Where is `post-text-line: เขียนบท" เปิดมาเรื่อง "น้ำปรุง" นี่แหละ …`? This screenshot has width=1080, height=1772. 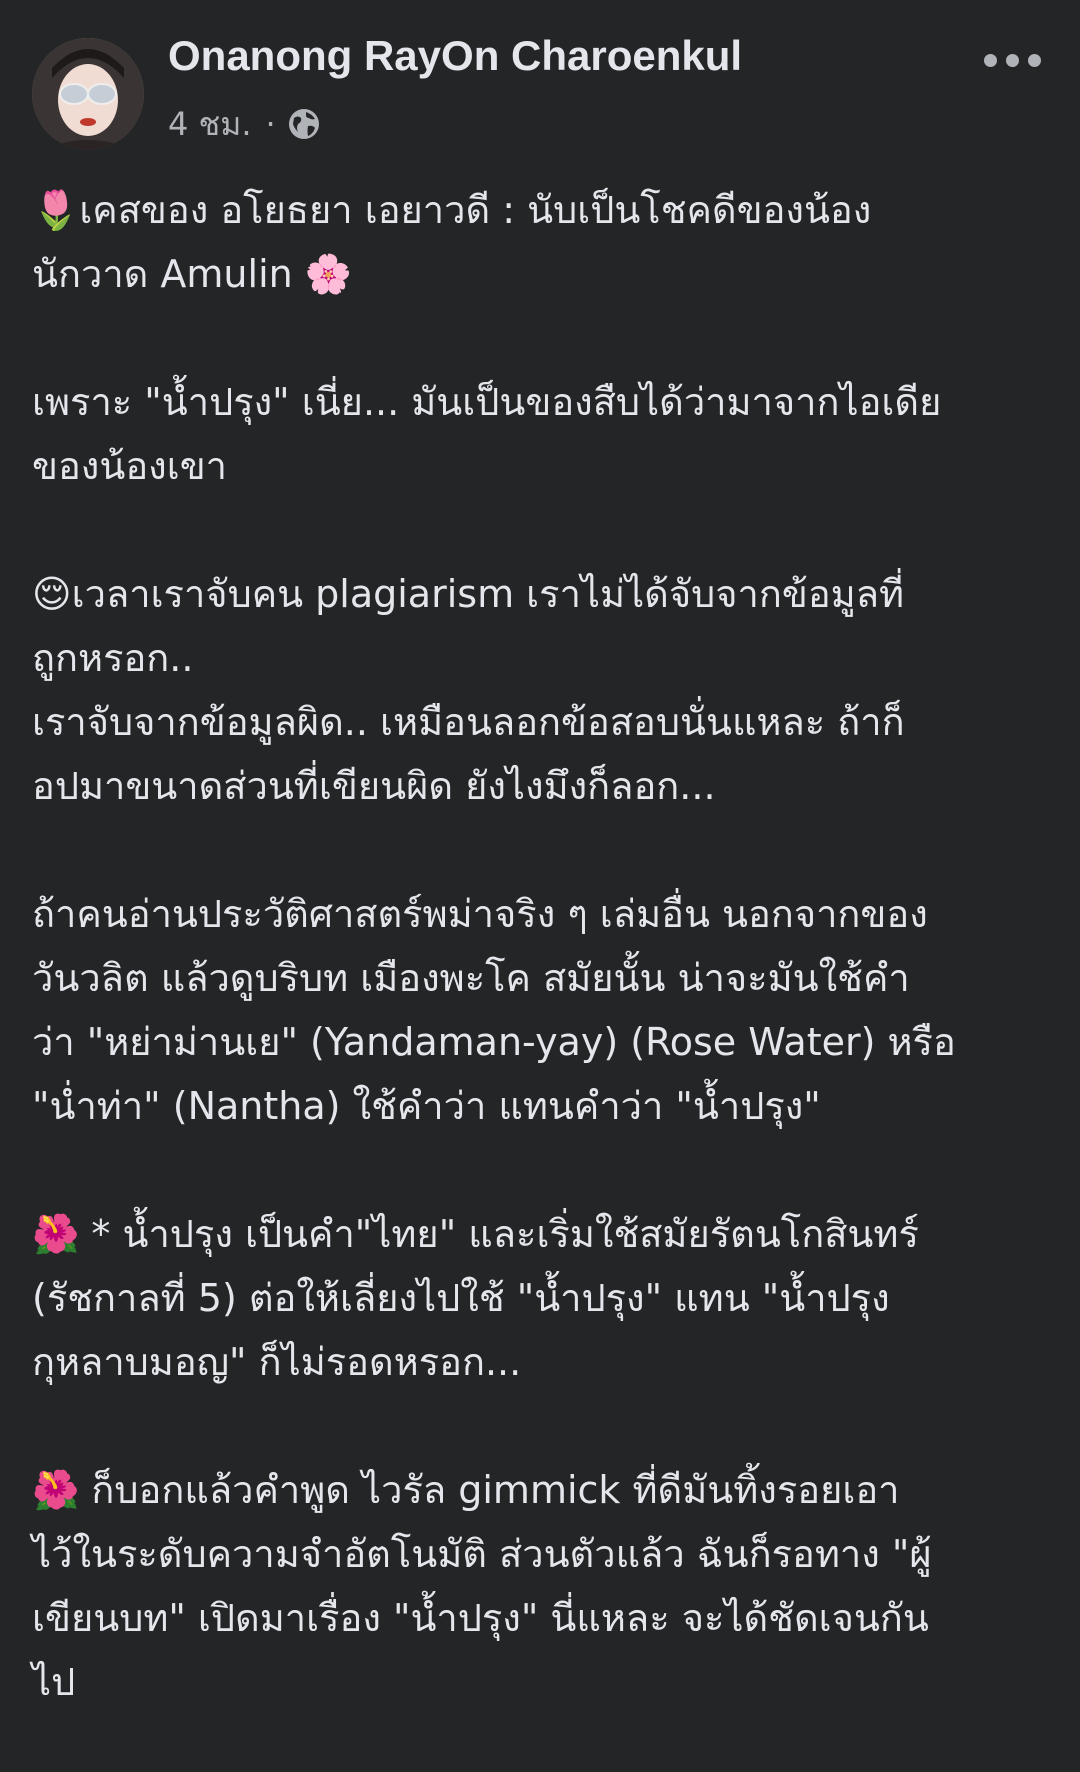
post-text-line: เขียนบท" เปิดมาเรื่อง "น้ำปรุง" นี่แหละ … is located at coordinates (480, 1618).